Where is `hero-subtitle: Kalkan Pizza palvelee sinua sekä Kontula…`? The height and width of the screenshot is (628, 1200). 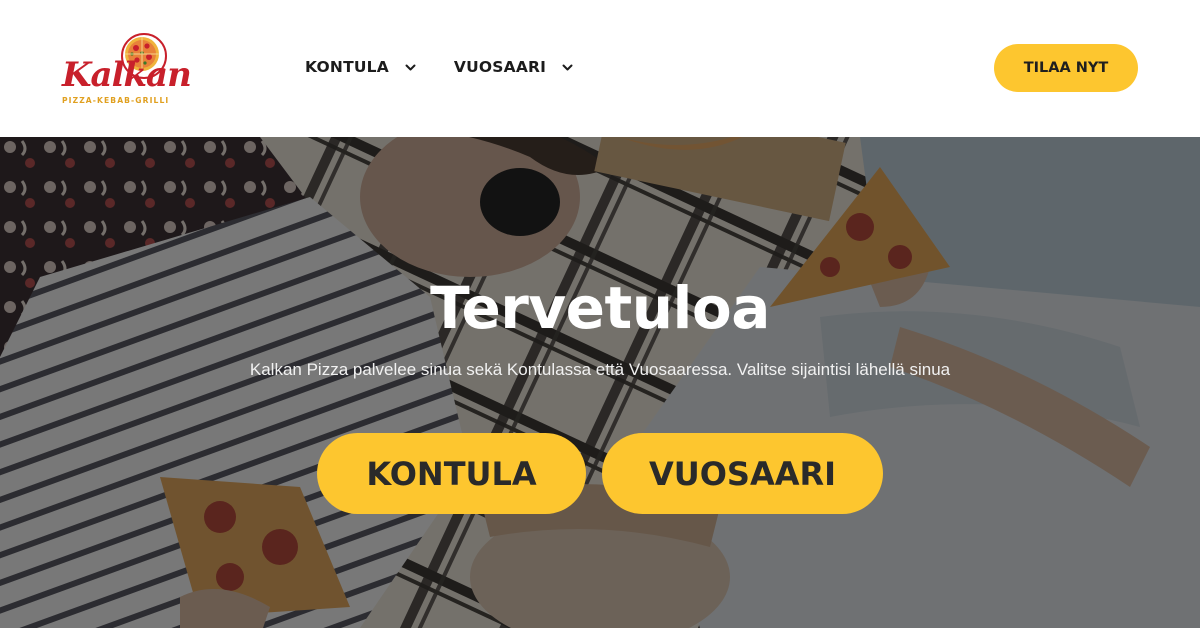
hero-subtitle: Kalkan Pizza palvelee sinua sekä Kontula… is located at coordinates (600, 369).